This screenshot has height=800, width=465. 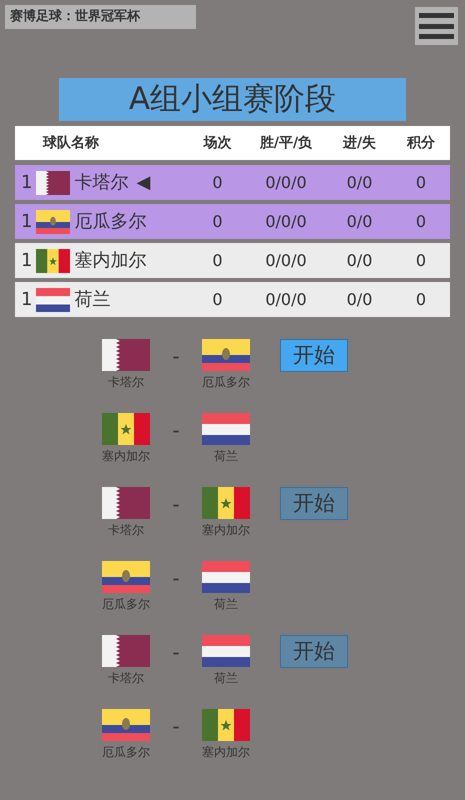 What do you see at coordinates (286, 143) in the screenshot?
I see `column-header: 胜/平/负` at bounding box center [286, 143].